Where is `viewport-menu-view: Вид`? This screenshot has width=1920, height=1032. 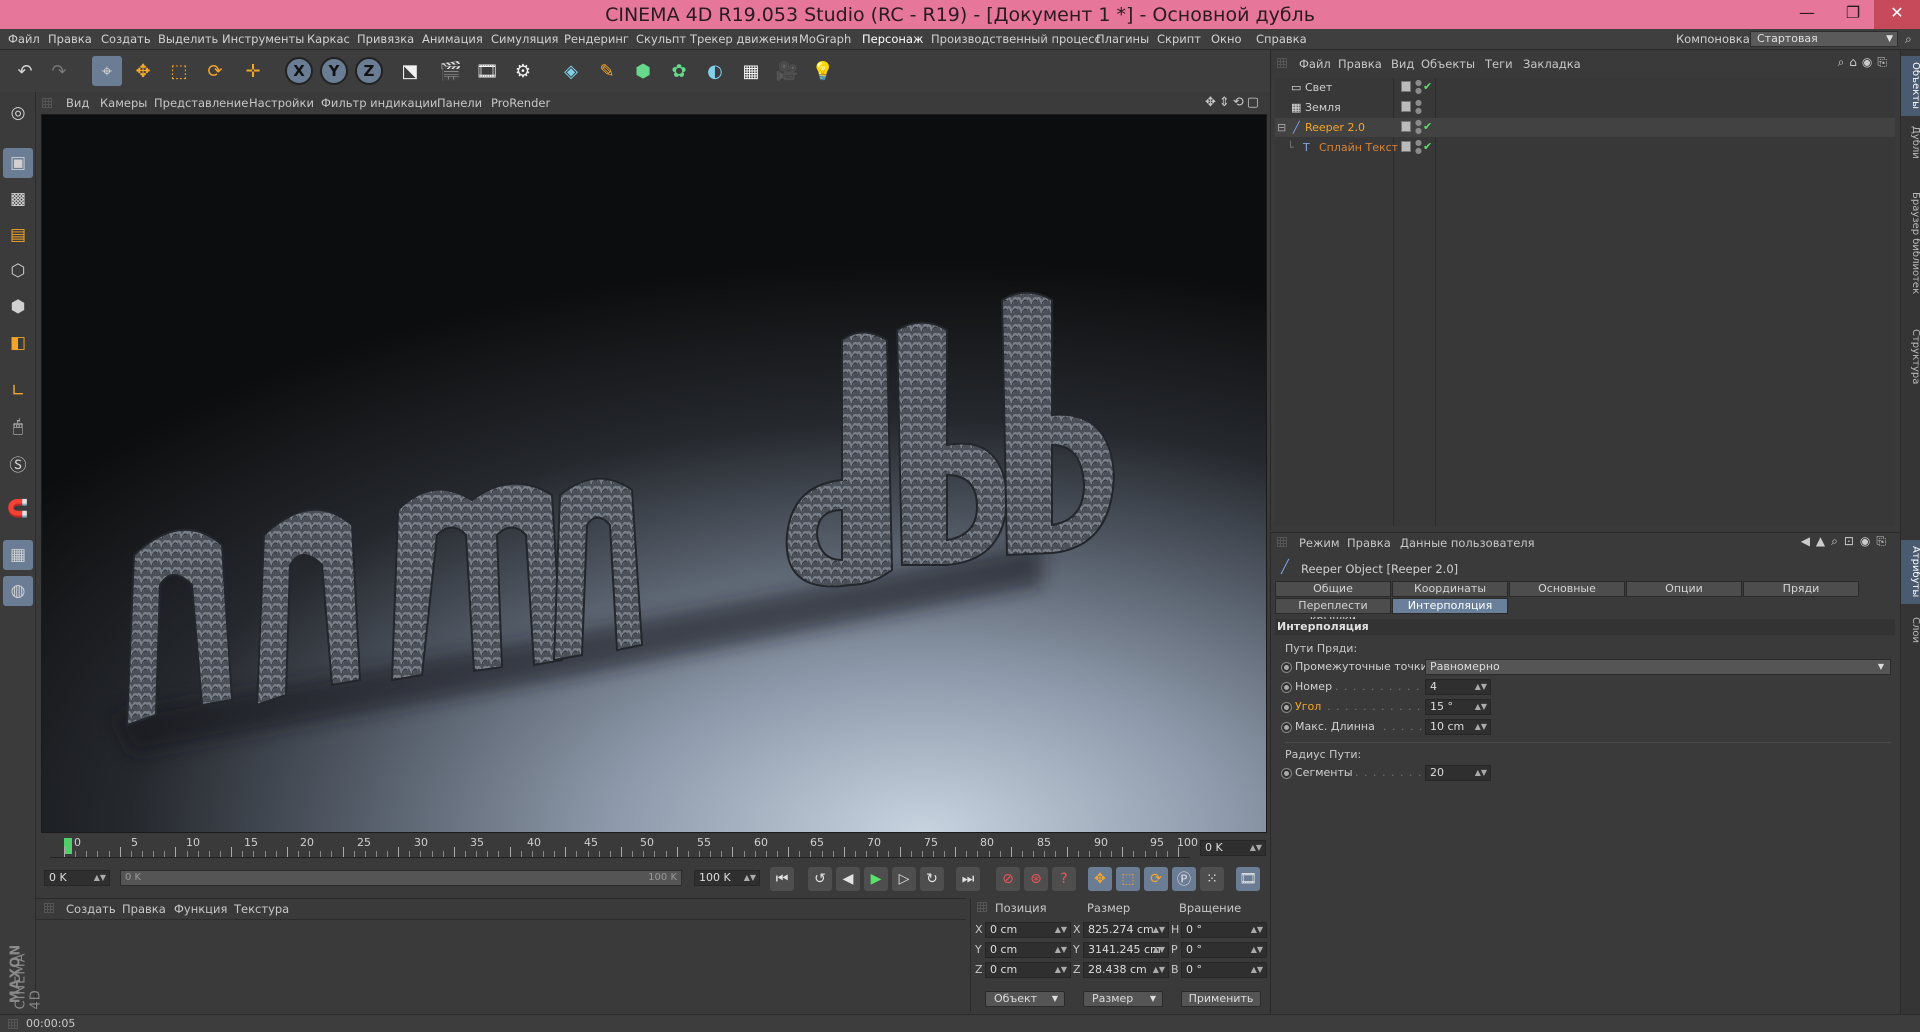
viewport-menu-view: Вид is located at coordinates (77, 103).